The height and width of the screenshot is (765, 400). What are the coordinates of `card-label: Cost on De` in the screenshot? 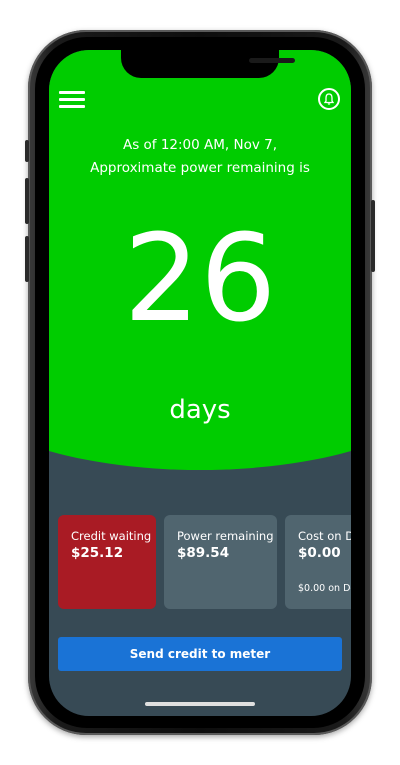 It's located at (324, 536).